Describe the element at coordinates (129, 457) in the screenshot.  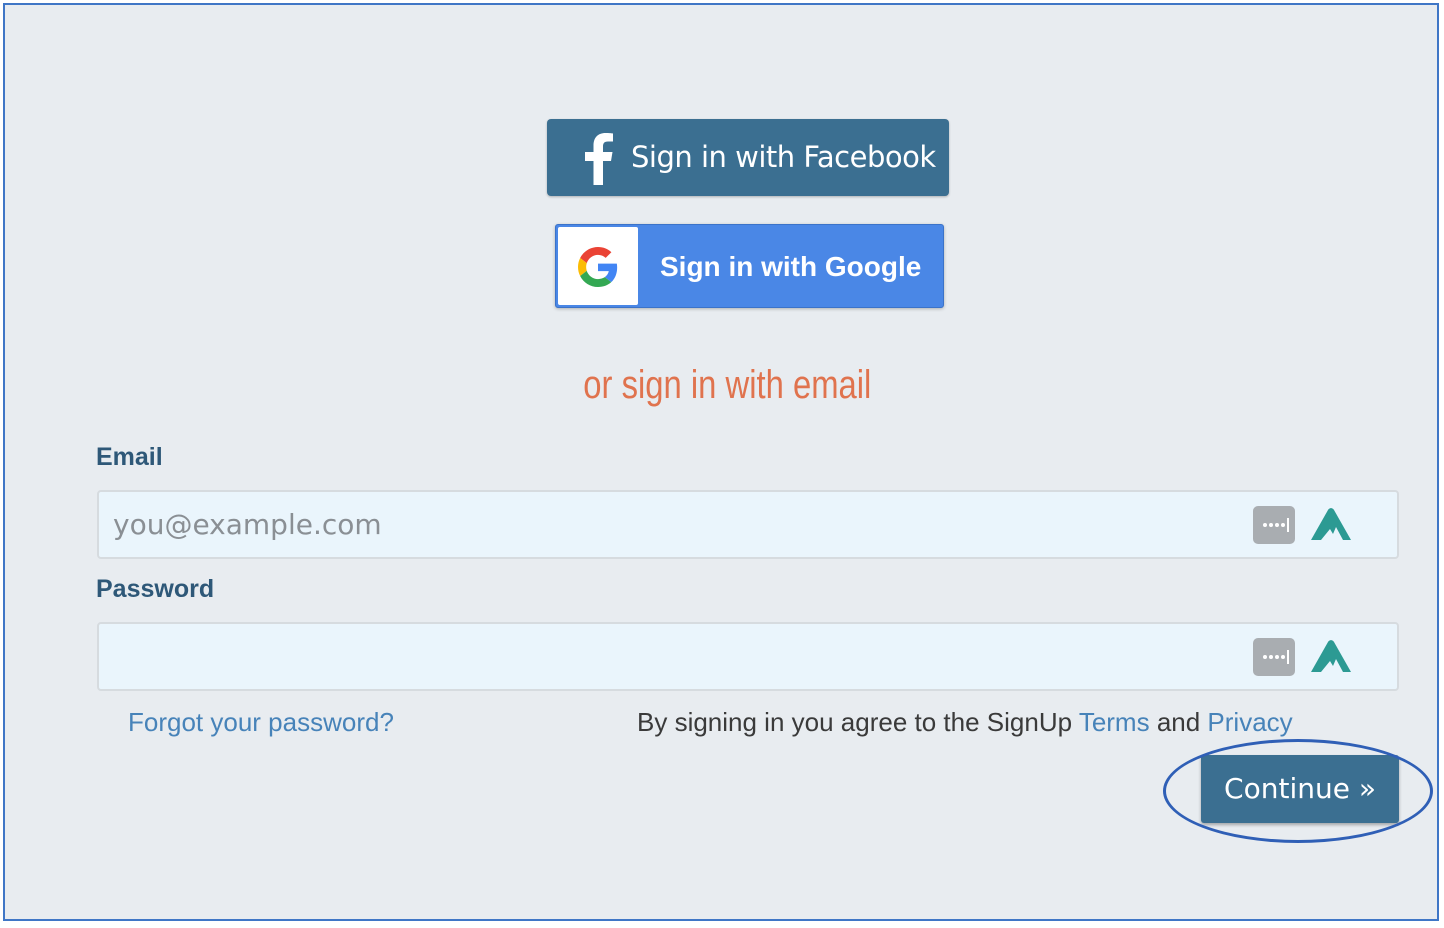
I see `email-label: Email` at that location.